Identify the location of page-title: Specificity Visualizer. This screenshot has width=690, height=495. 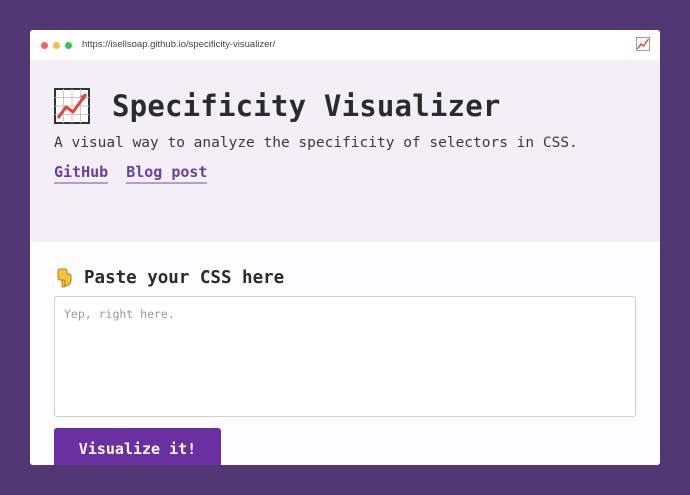
(306, 106).